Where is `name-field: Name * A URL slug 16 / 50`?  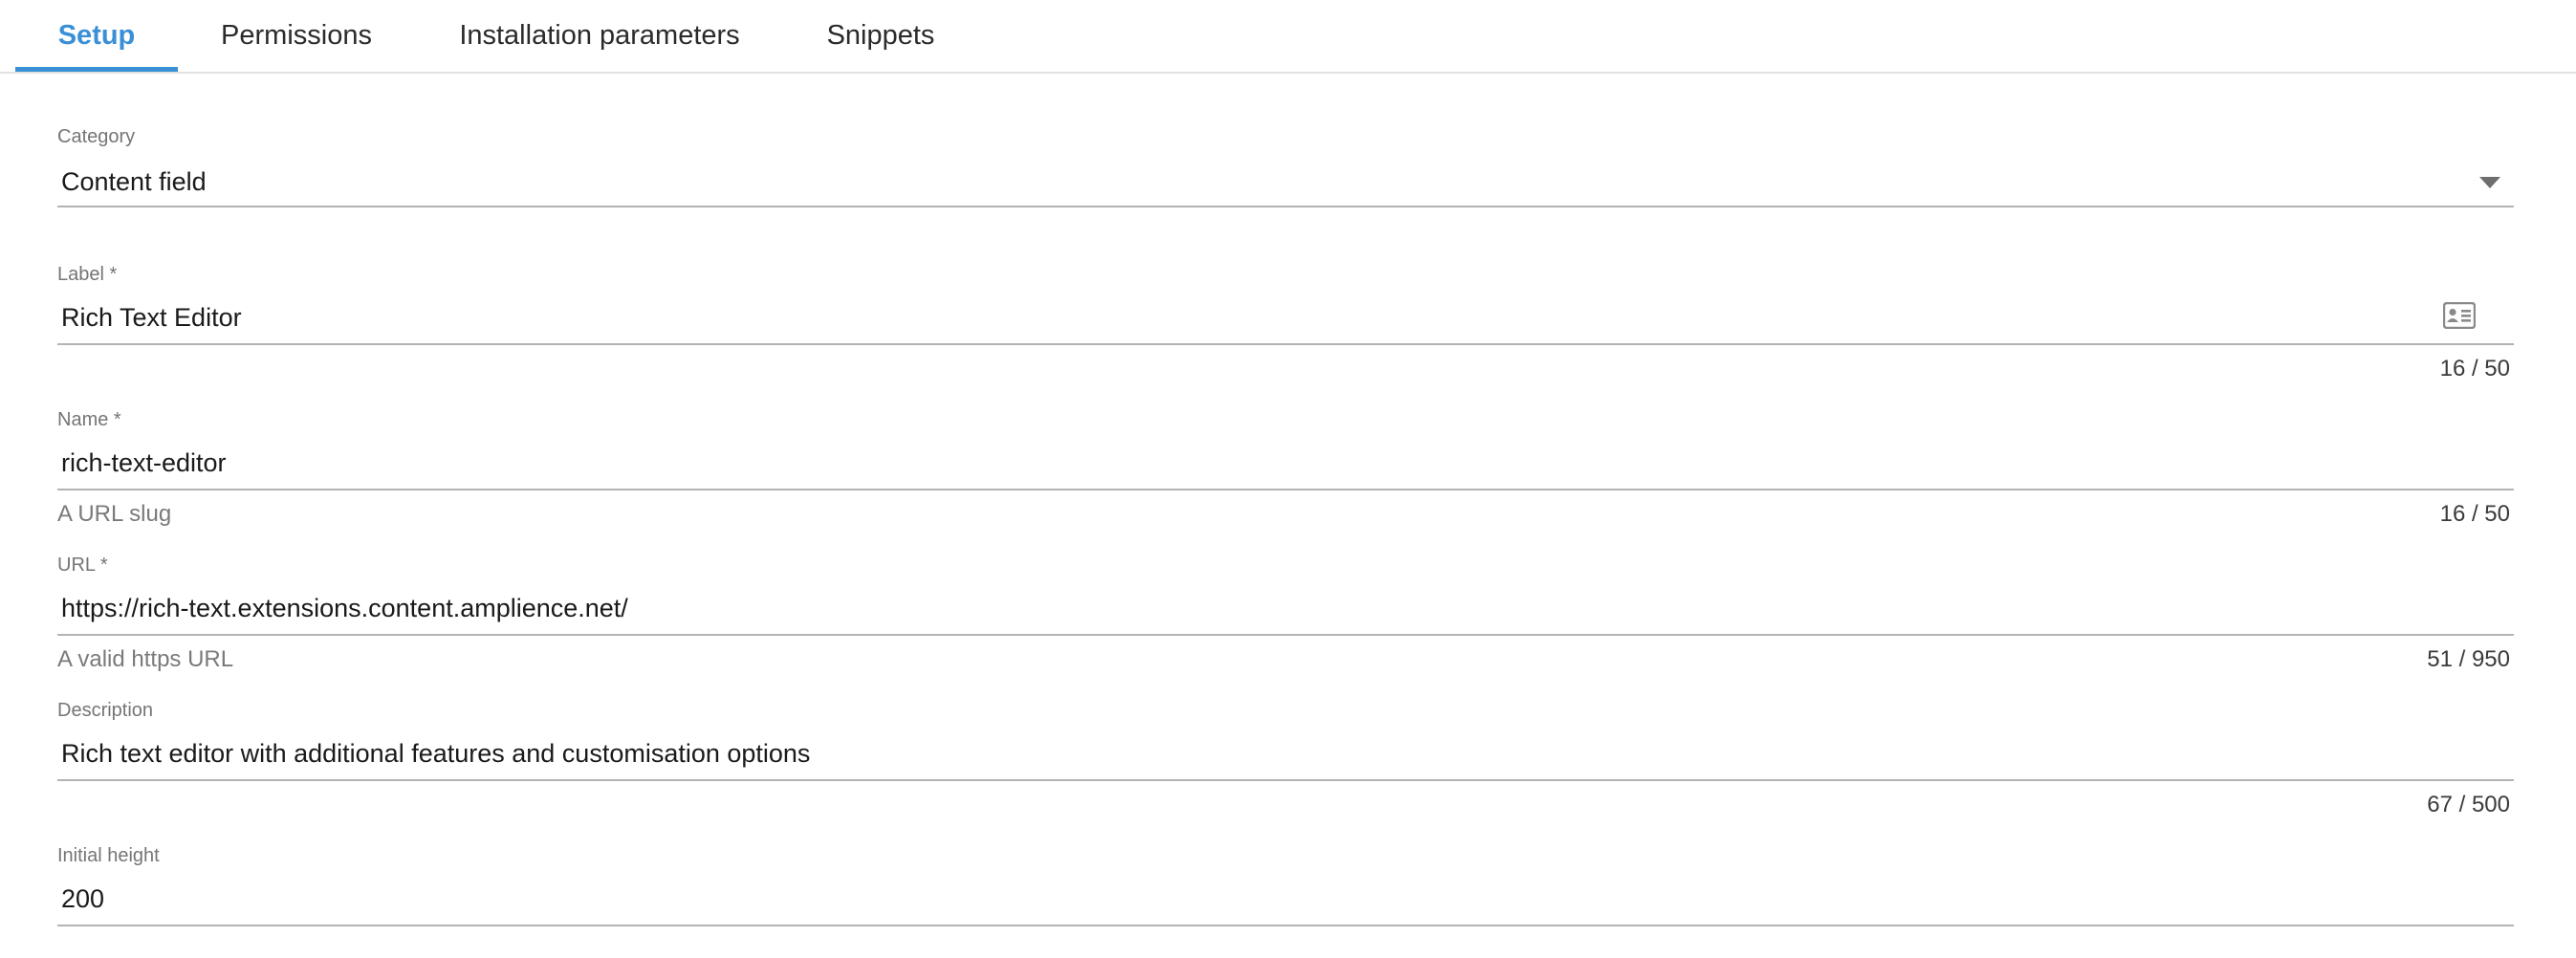
name-field: Name * A URL slug 16 / 50 is located at coordinates (1285, 469).